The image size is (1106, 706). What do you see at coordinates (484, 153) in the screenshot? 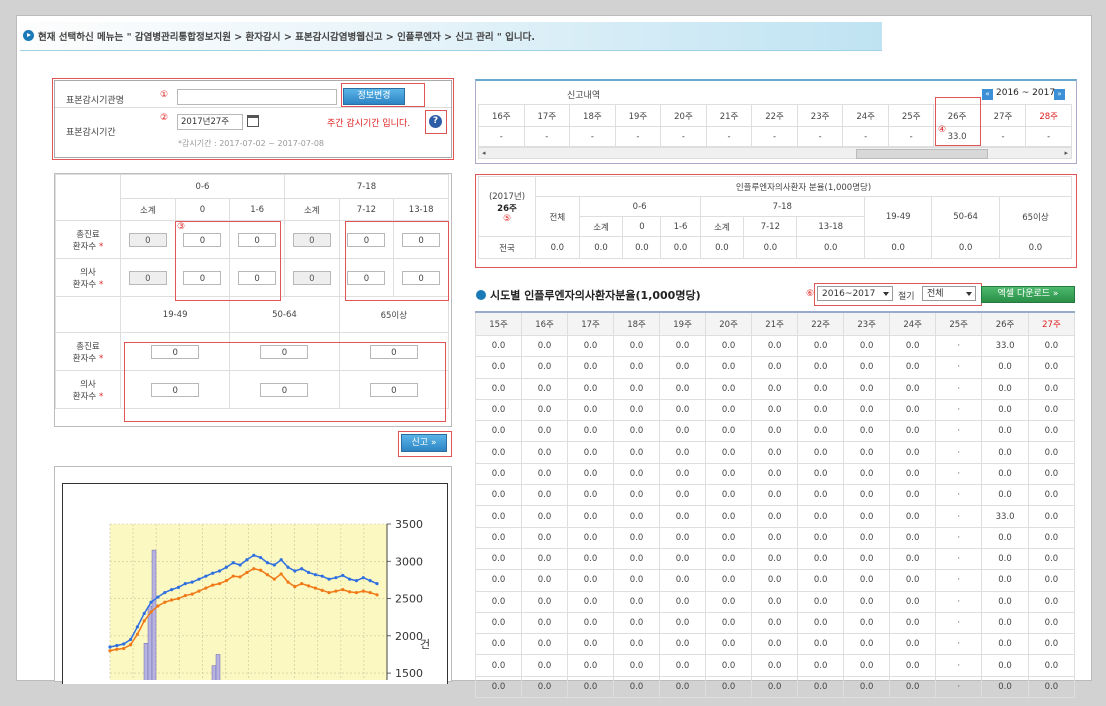
I see `scroll-left-icon: ◂` at bounding box center [484, 153].